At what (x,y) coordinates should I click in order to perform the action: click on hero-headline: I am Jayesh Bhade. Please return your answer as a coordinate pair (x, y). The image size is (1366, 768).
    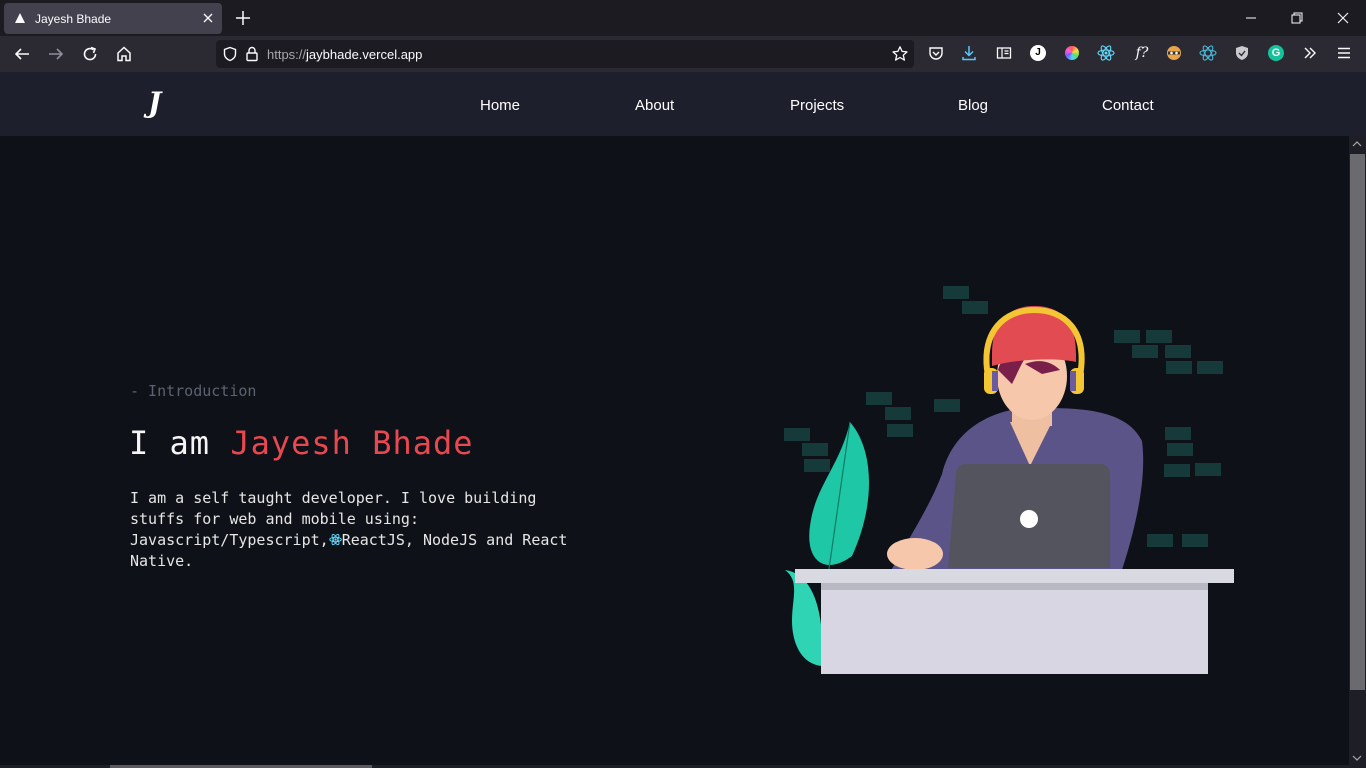
    Looking at the image, I should click on (301, 443).